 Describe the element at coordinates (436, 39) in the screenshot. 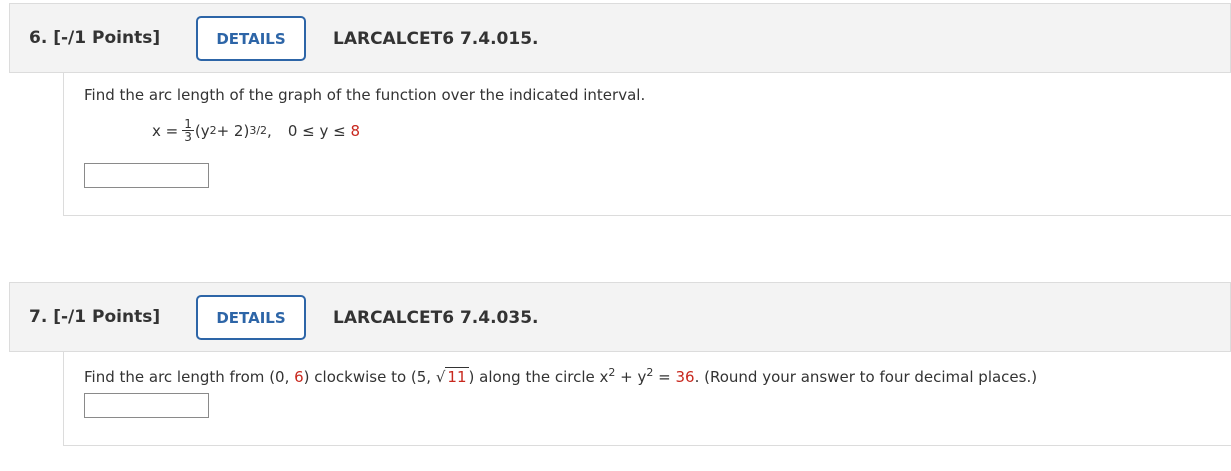

I see `question-6-reference: LARCALCET6 7.4.015.` at that location.